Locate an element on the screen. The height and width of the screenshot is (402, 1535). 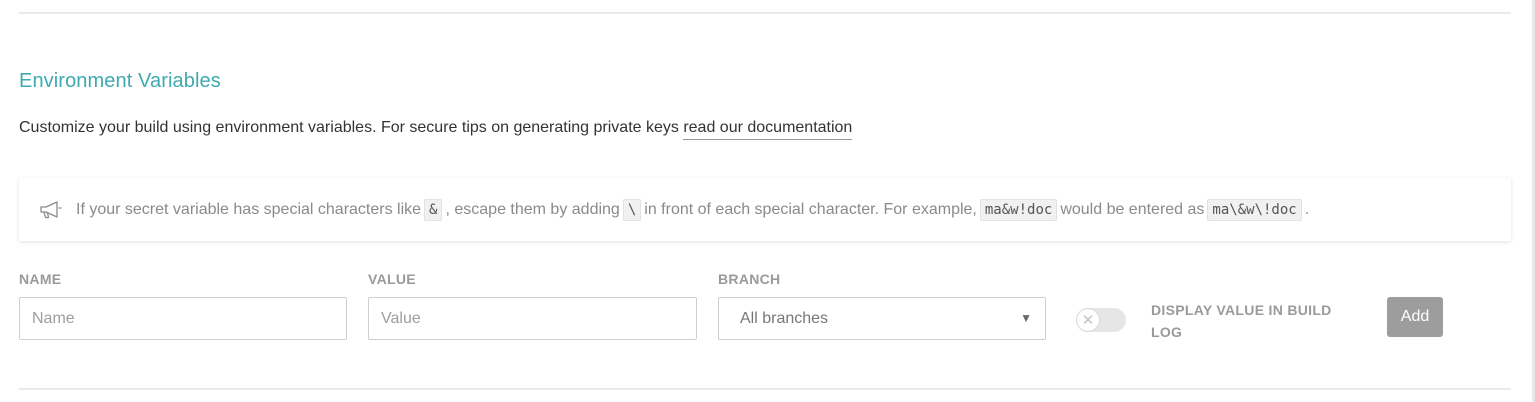
branch-label: BRANCH is located at coordinates (749, 279).